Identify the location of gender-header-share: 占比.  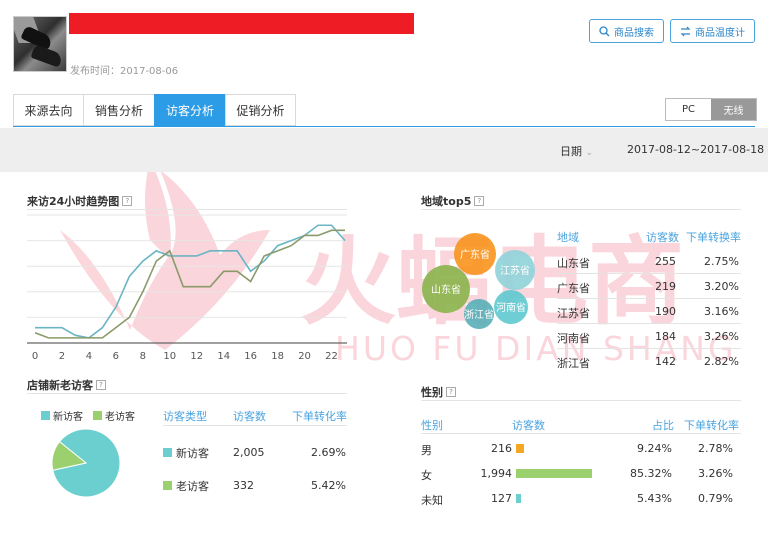
(663, 425).